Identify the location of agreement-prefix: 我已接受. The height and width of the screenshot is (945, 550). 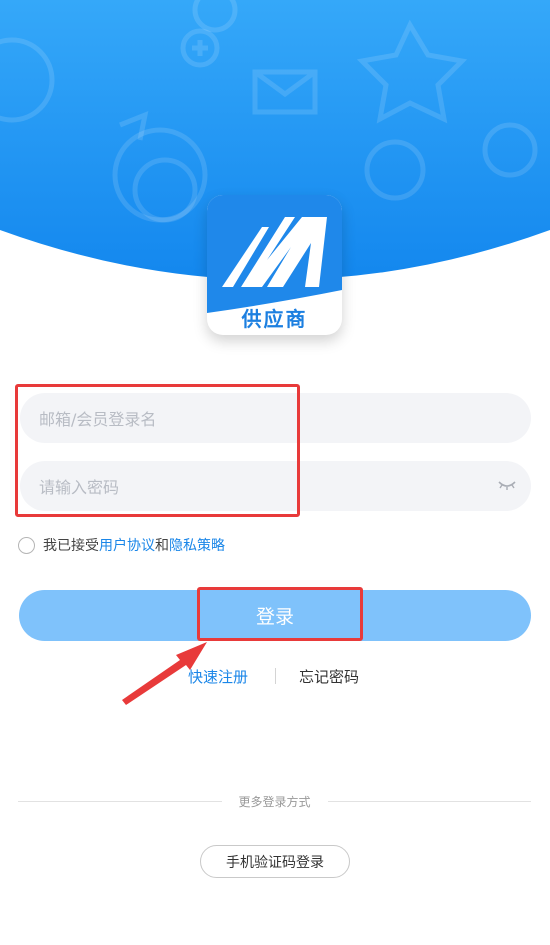
(71, 546).